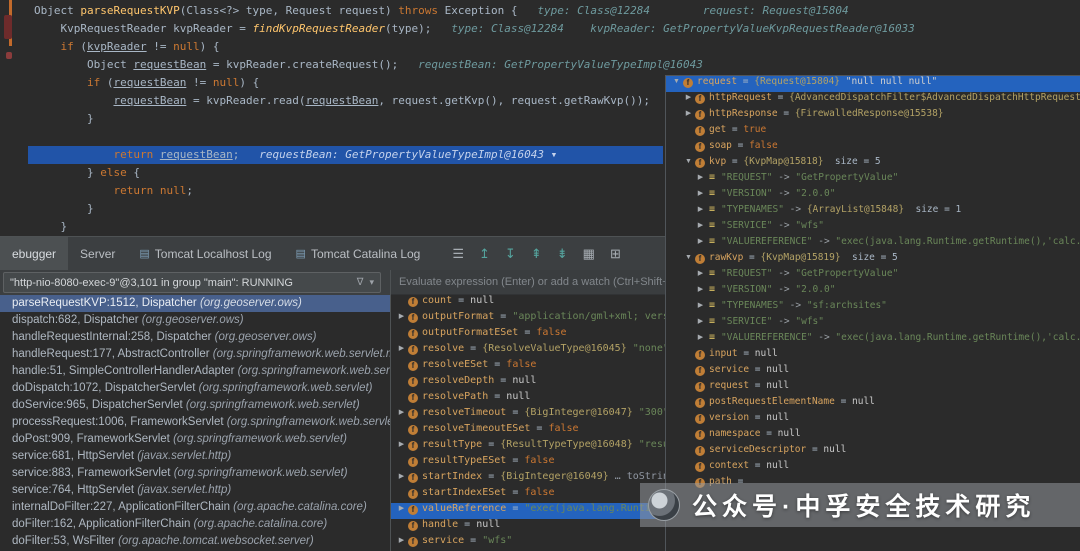 The height and width of the screenshot is (551, 1080). I want to click on field-icon: f, so click(700, 355).